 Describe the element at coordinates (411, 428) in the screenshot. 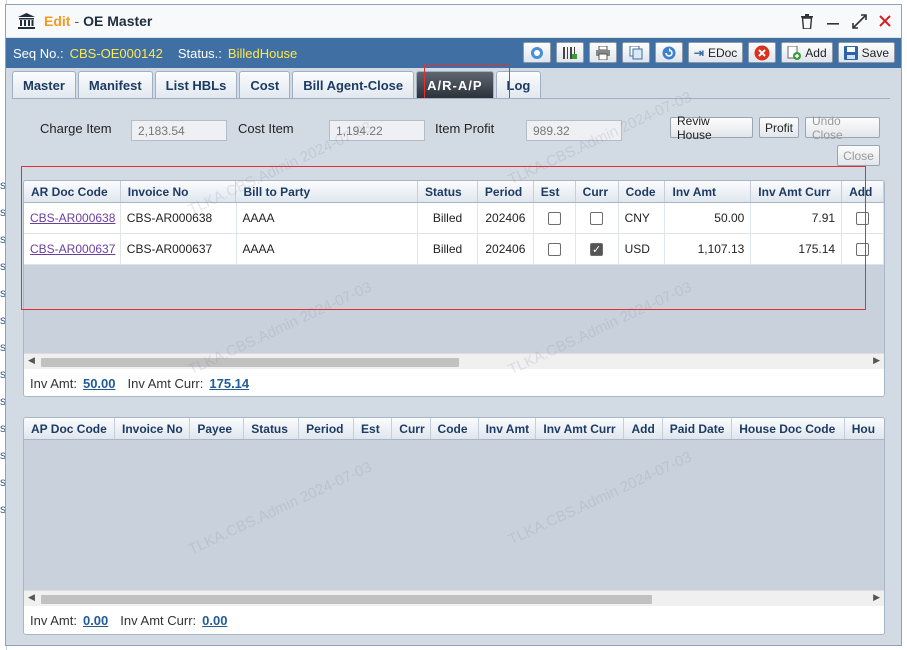

I see `col-curr: Curr` at that location.